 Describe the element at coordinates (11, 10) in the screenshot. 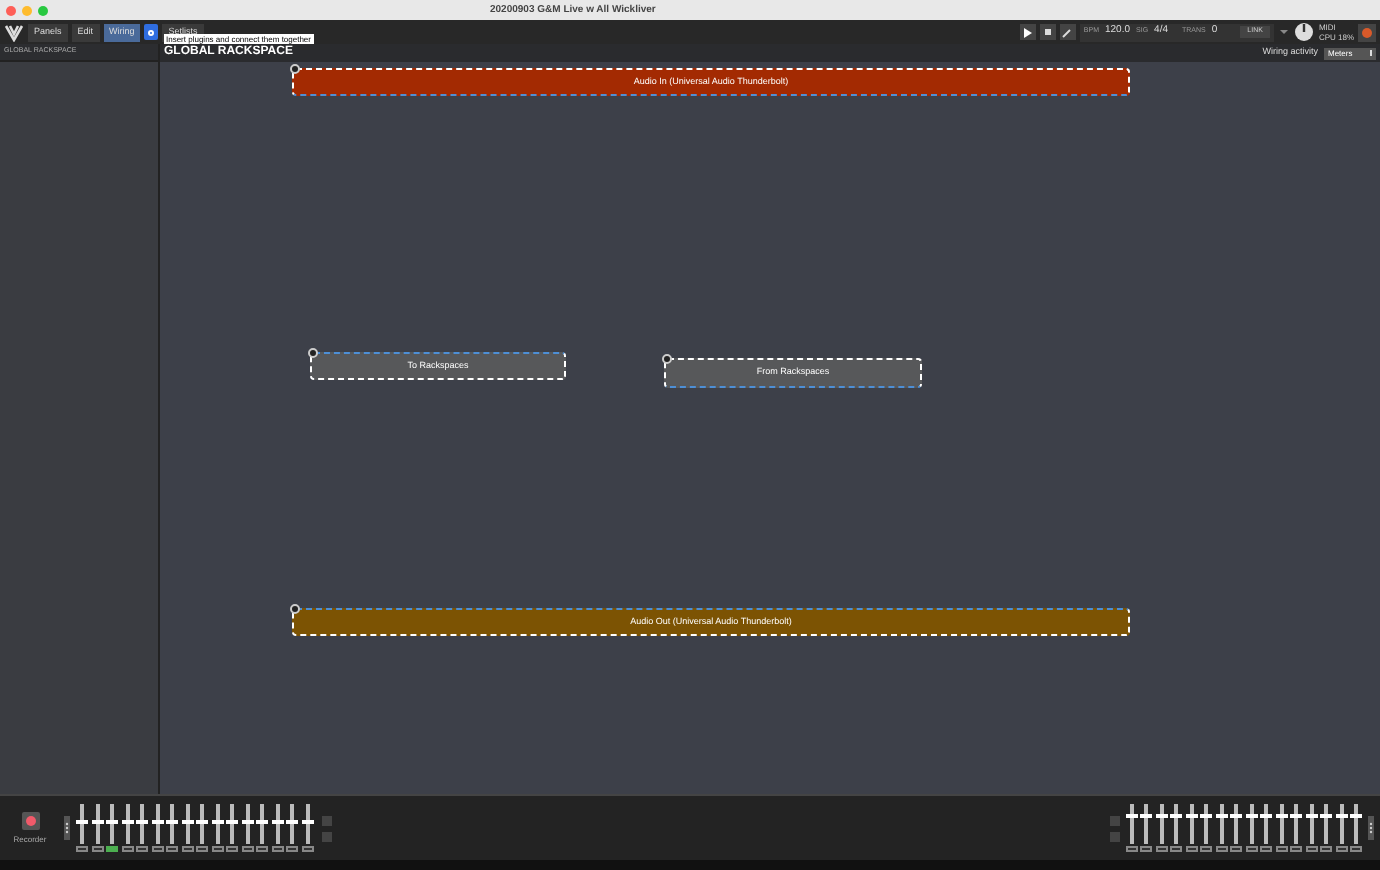

I see `close-button` at that location.